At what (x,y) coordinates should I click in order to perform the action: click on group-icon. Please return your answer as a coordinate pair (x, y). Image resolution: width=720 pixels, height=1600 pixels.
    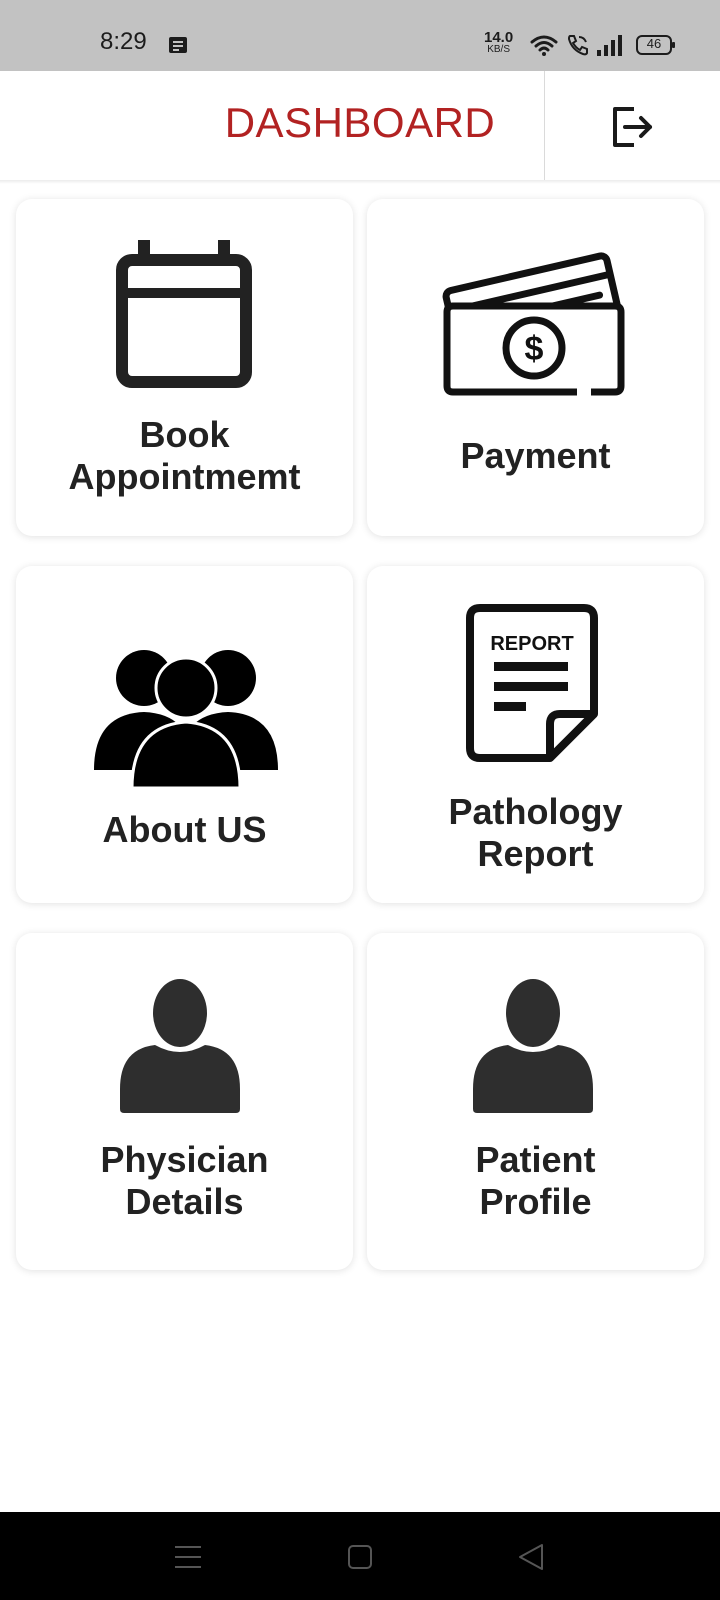
    Looking at the image, I should click on (186, 720).